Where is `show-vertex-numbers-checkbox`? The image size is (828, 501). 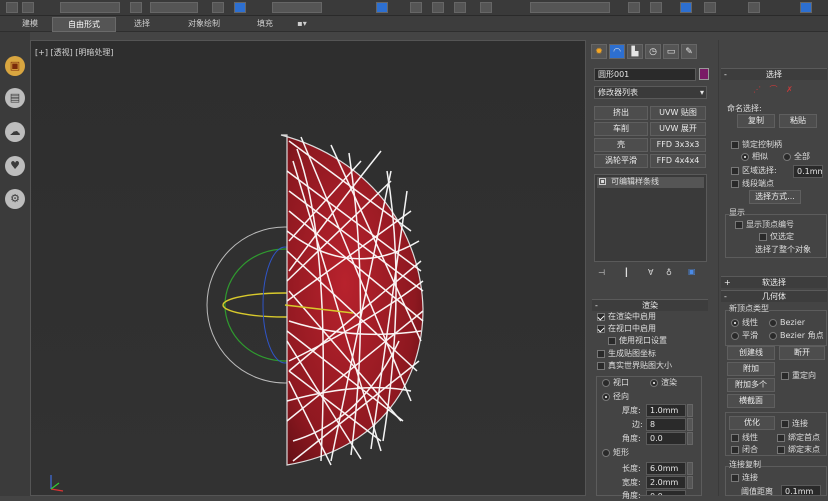
show-vertex-numbers-checkbox is located at coordinates (739, 225).